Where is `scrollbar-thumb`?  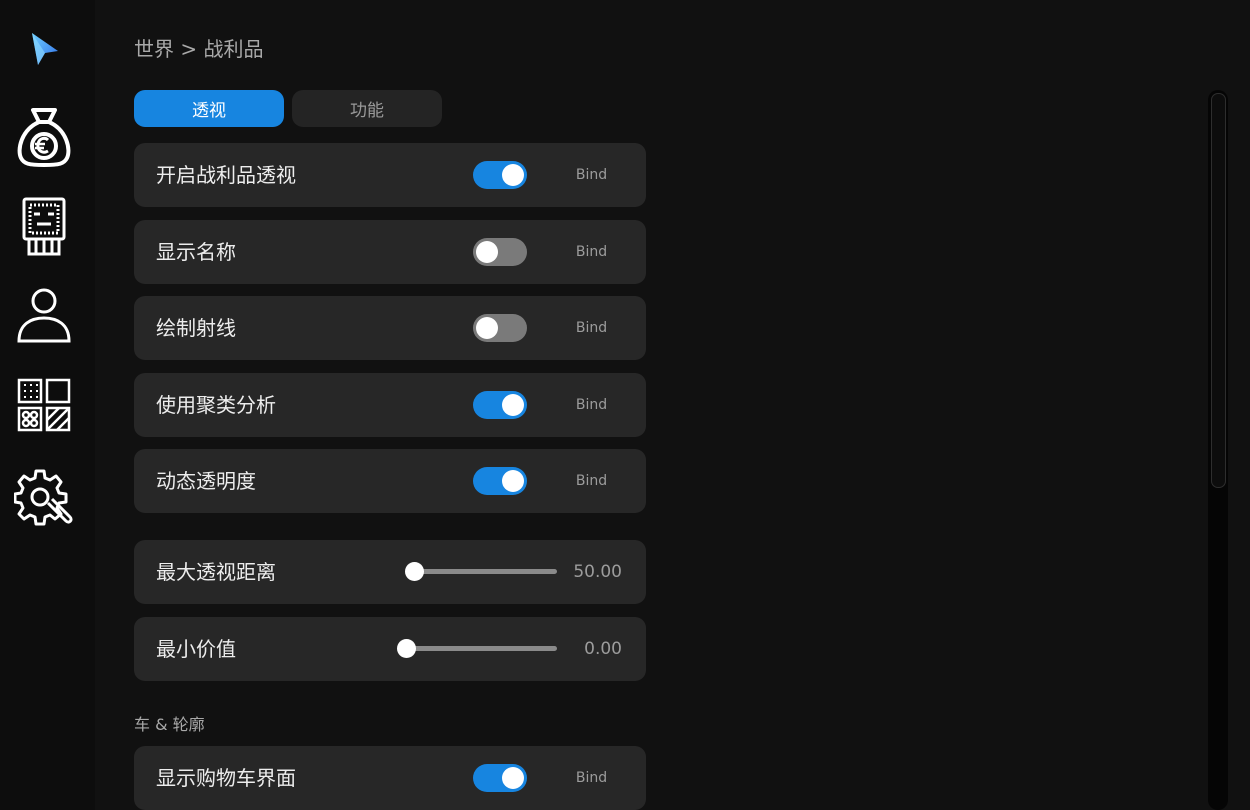 scrollbar-thumb is located at coordinates (1218, 290).